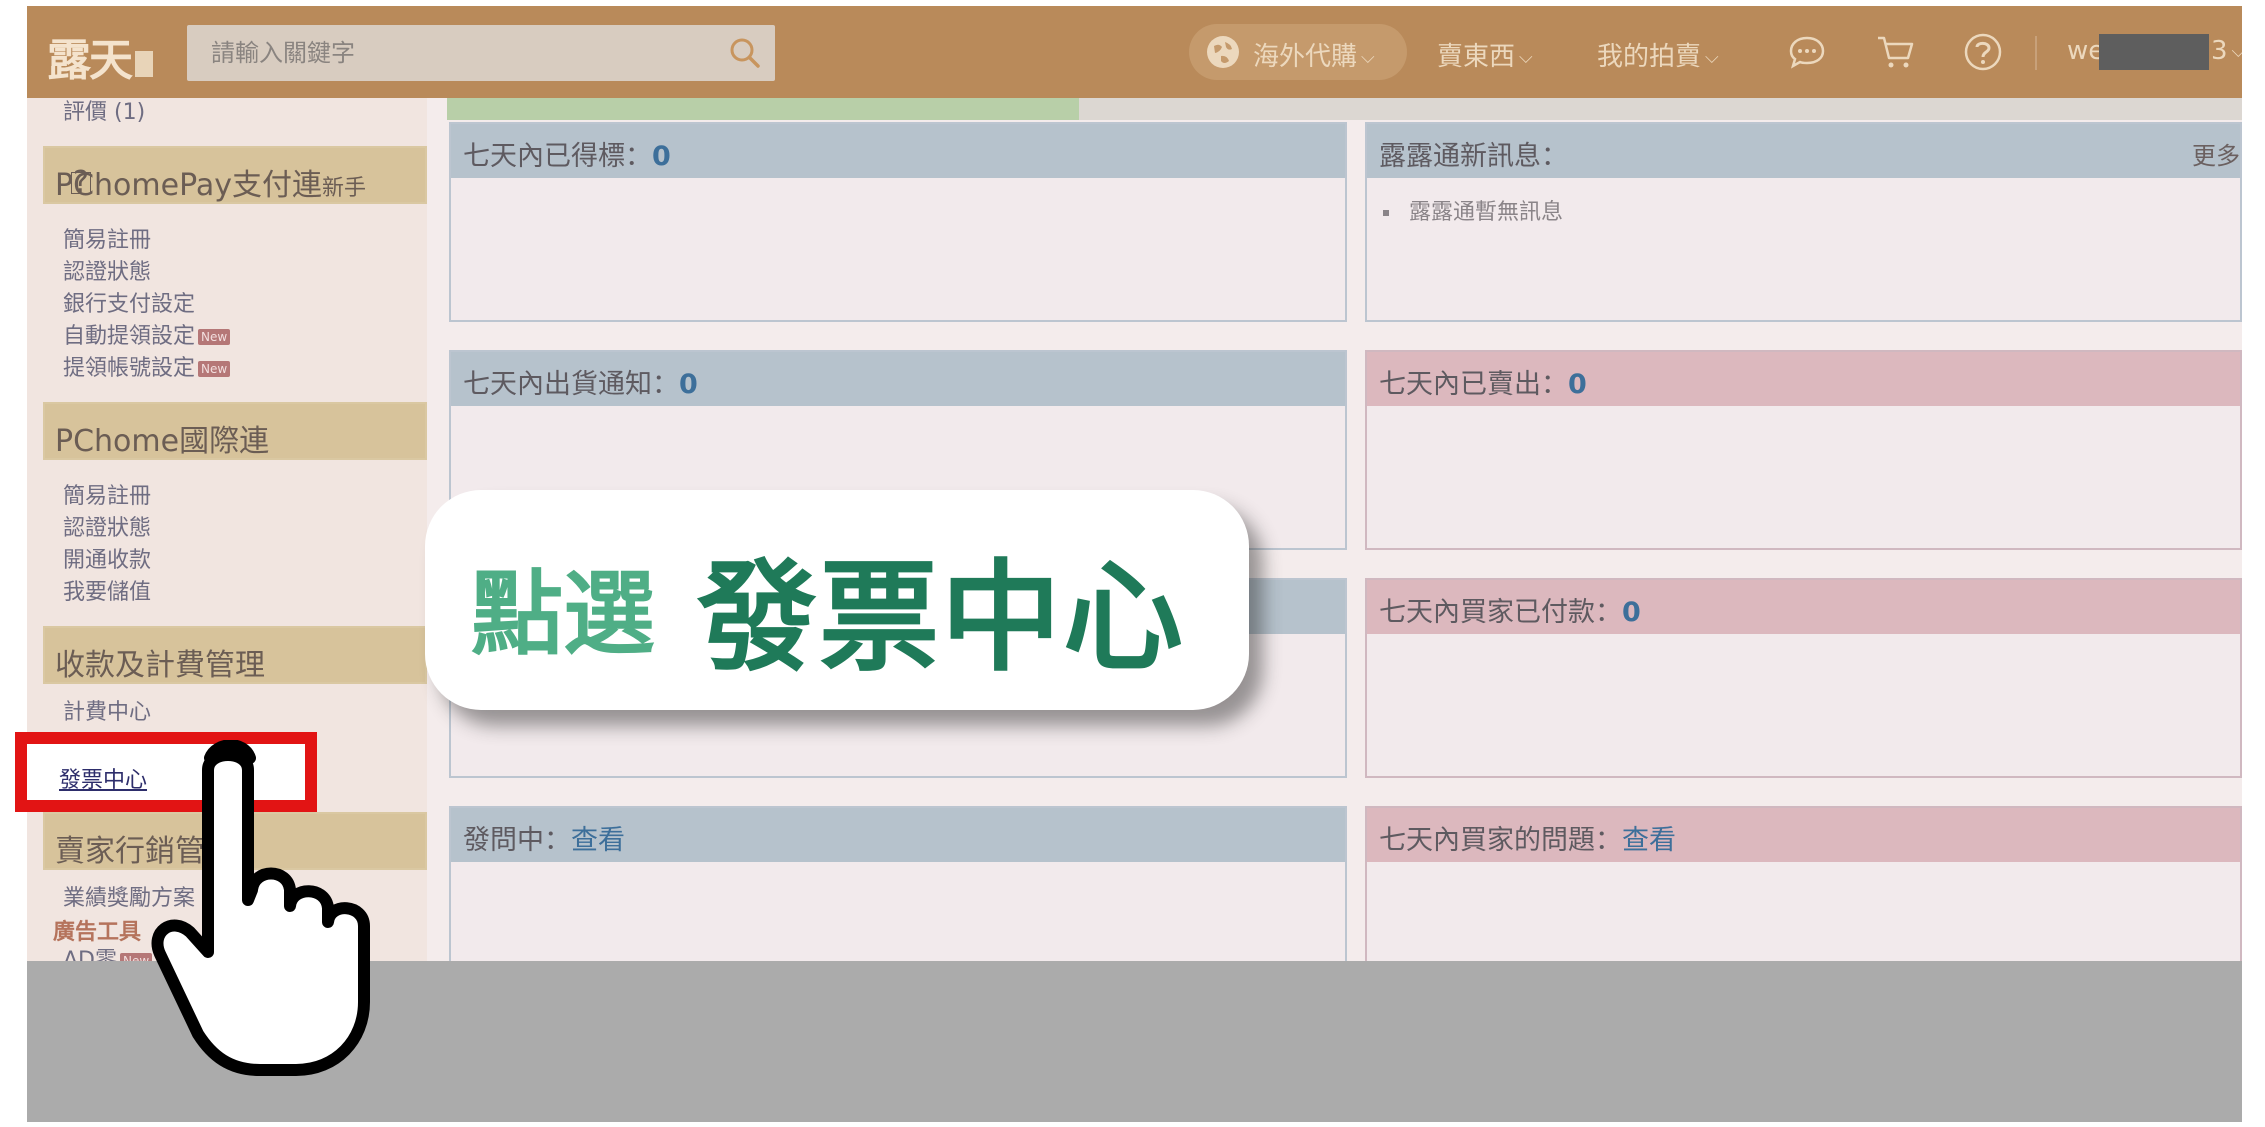  What do you see at coordinates (1500, 612) in the screenshot?
I see `panel-paid-label: 七天內買家已付款：` at bounding box center [1500, 612].